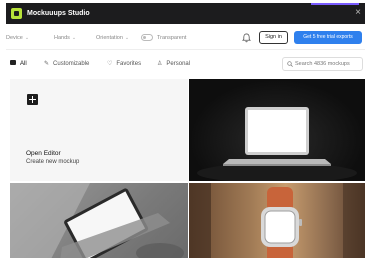  I want to click on close-icon: ×, so click(358, 13).